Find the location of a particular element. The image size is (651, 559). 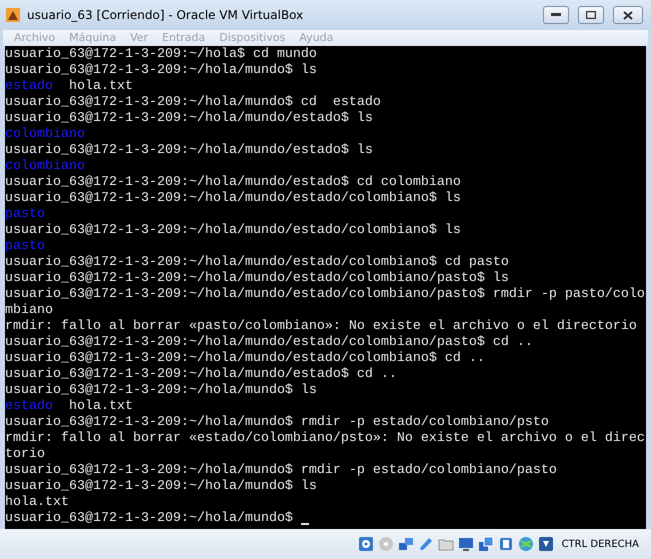

terminal-line: usuario_63@172-1-3-209:~/hola/mundo/estado$ cd .. is located at coordinates (201, 375).